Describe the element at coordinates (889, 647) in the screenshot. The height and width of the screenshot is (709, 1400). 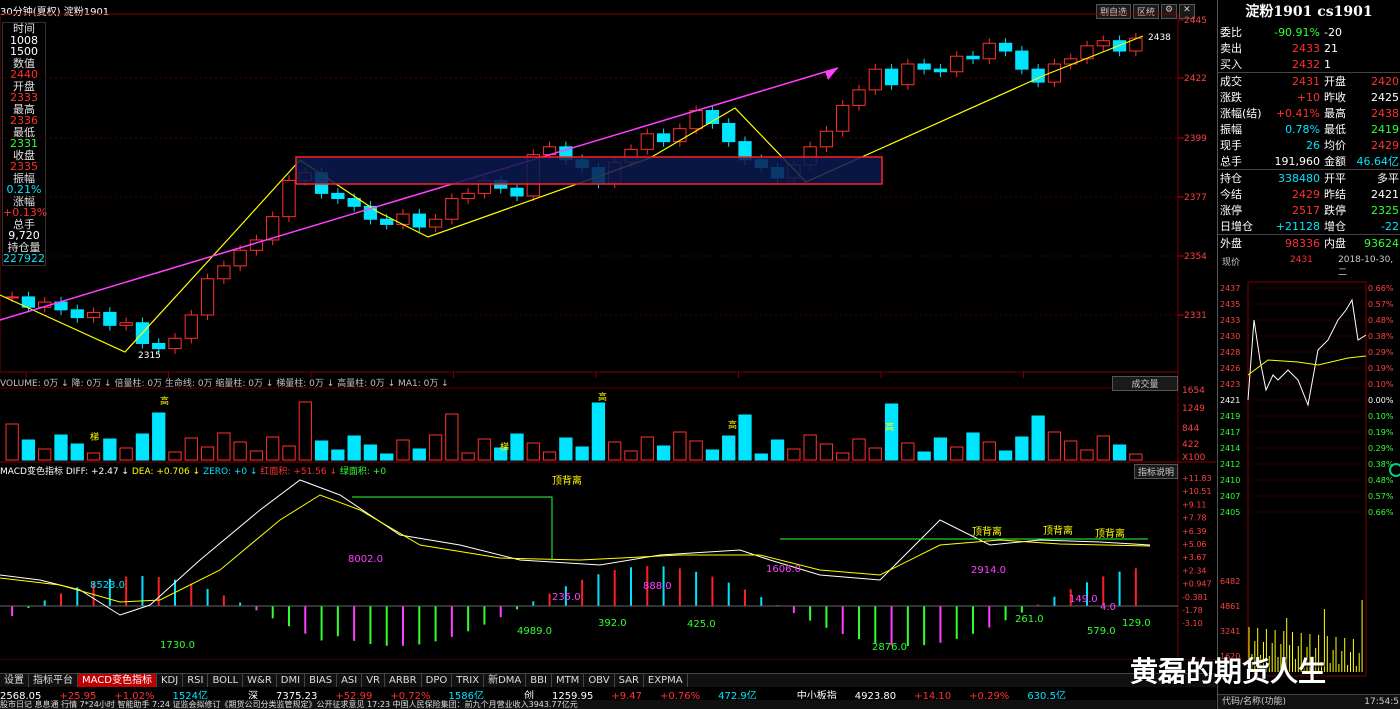
I see `macd-area-label: 2876.0` at that location.